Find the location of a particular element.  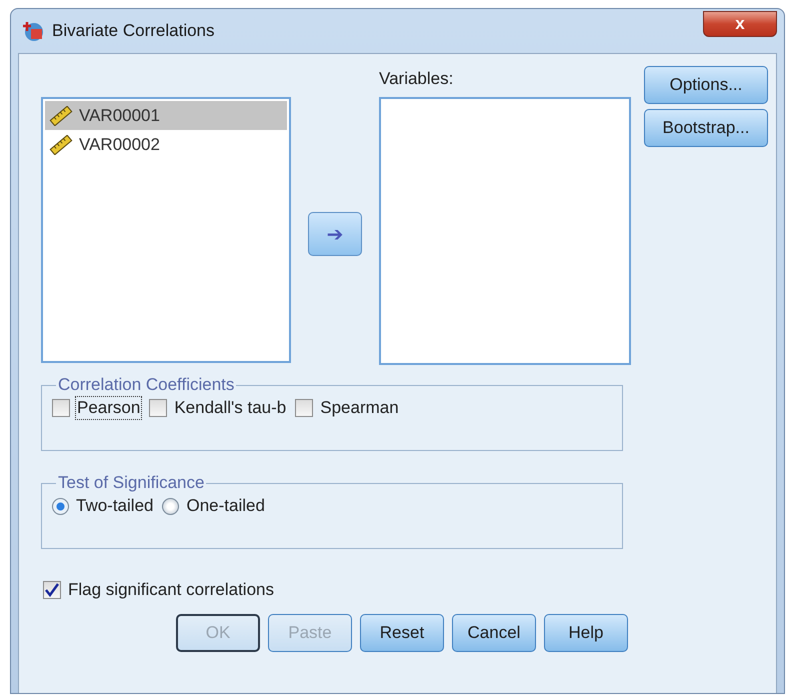

group-title: Test of Significance is located at coordinates (131, 483).